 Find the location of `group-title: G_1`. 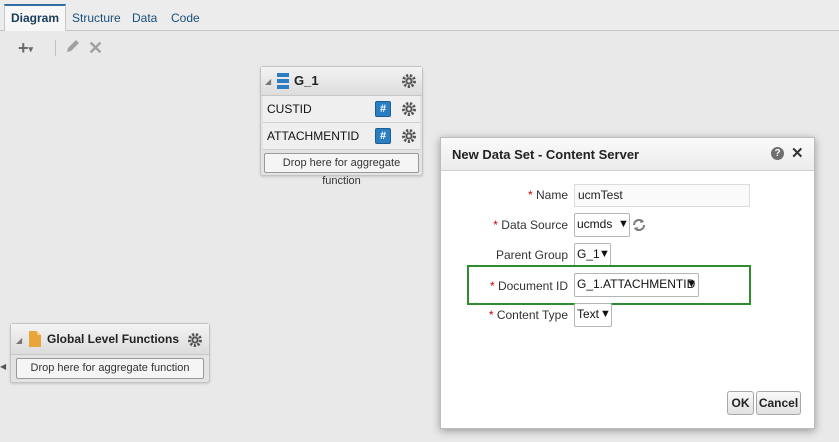

group-title: G_1 is located at coordinates (306, 80).